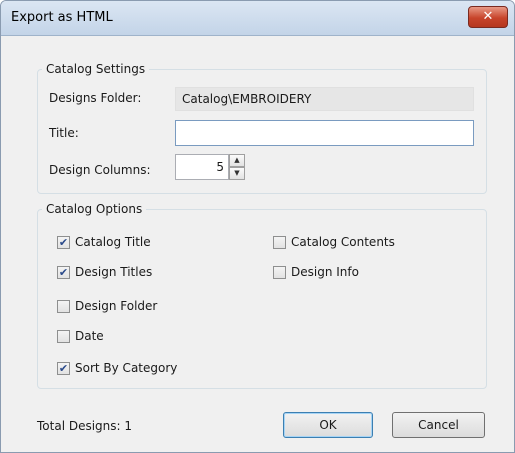 The height and width of the screenshot is (453, 515). I want to click on designs-folder-label: Designs Folder:, so click(95, 98).